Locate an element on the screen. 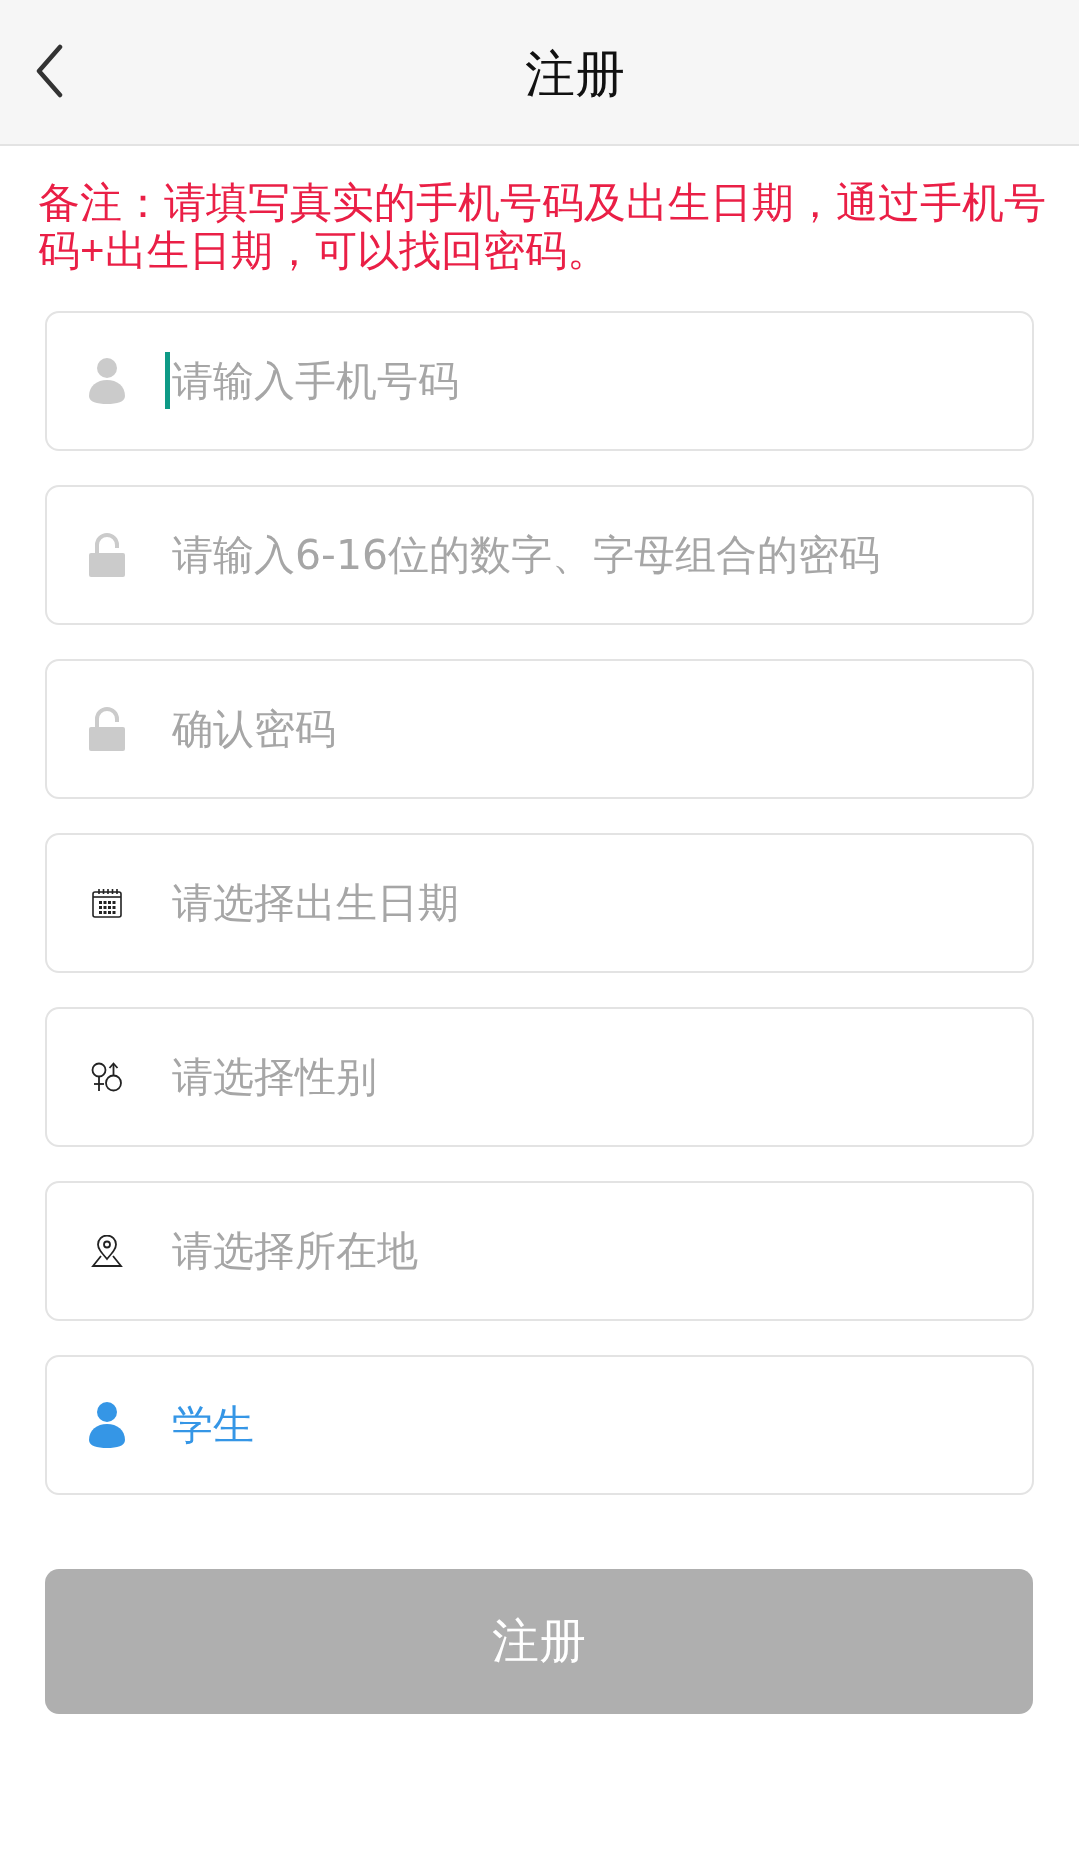 This screenshot has height=1863, width=1079. location-picker: 请选择所在地 is located at coordinates (539, 1251).